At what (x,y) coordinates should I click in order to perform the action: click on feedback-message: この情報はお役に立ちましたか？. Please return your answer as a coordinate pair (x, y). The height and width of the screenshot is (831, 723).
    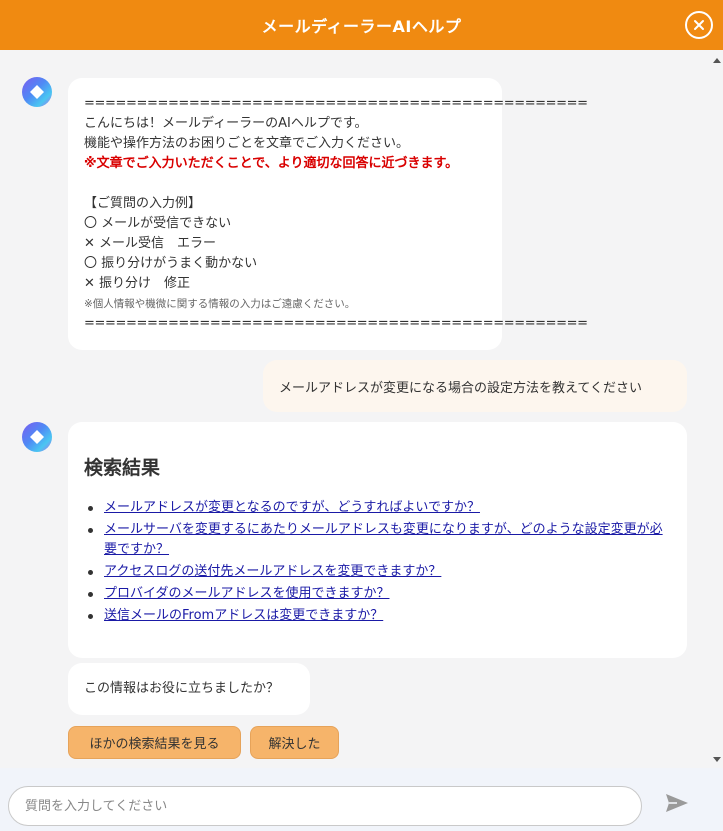
    Looking at the image, I should click on (189, 689).